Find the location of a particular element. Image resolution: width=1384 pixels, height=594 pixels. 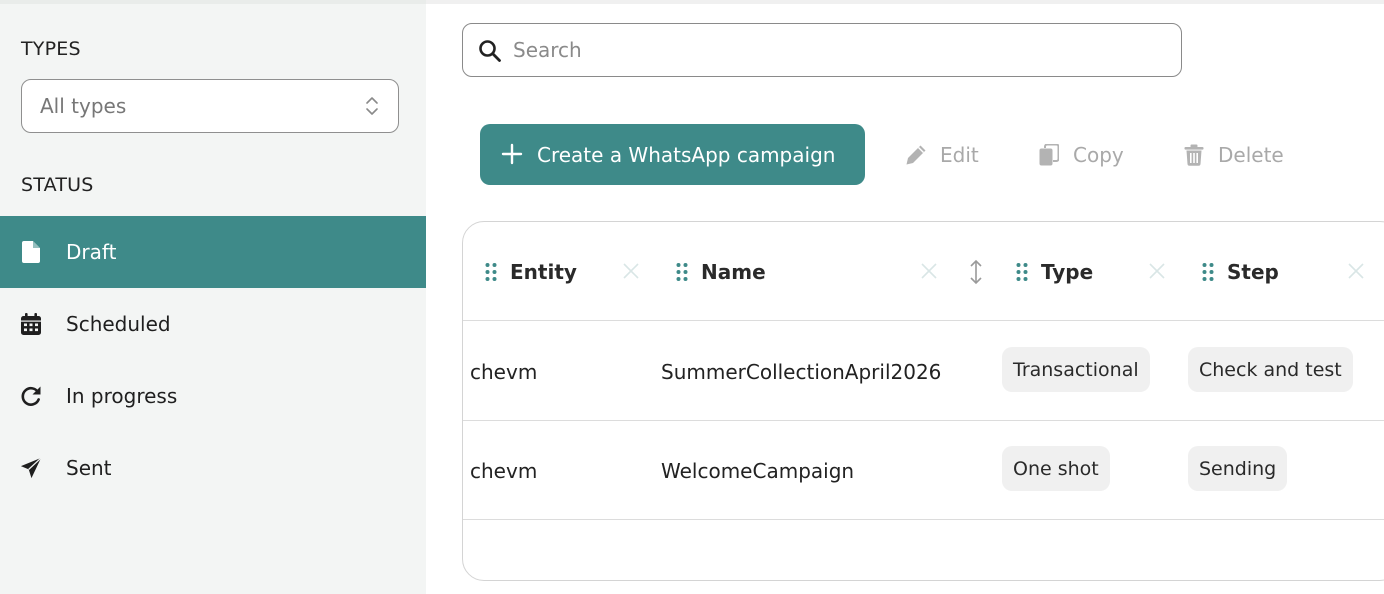

types-heading: TYPES is located at coordinates (51, 49).